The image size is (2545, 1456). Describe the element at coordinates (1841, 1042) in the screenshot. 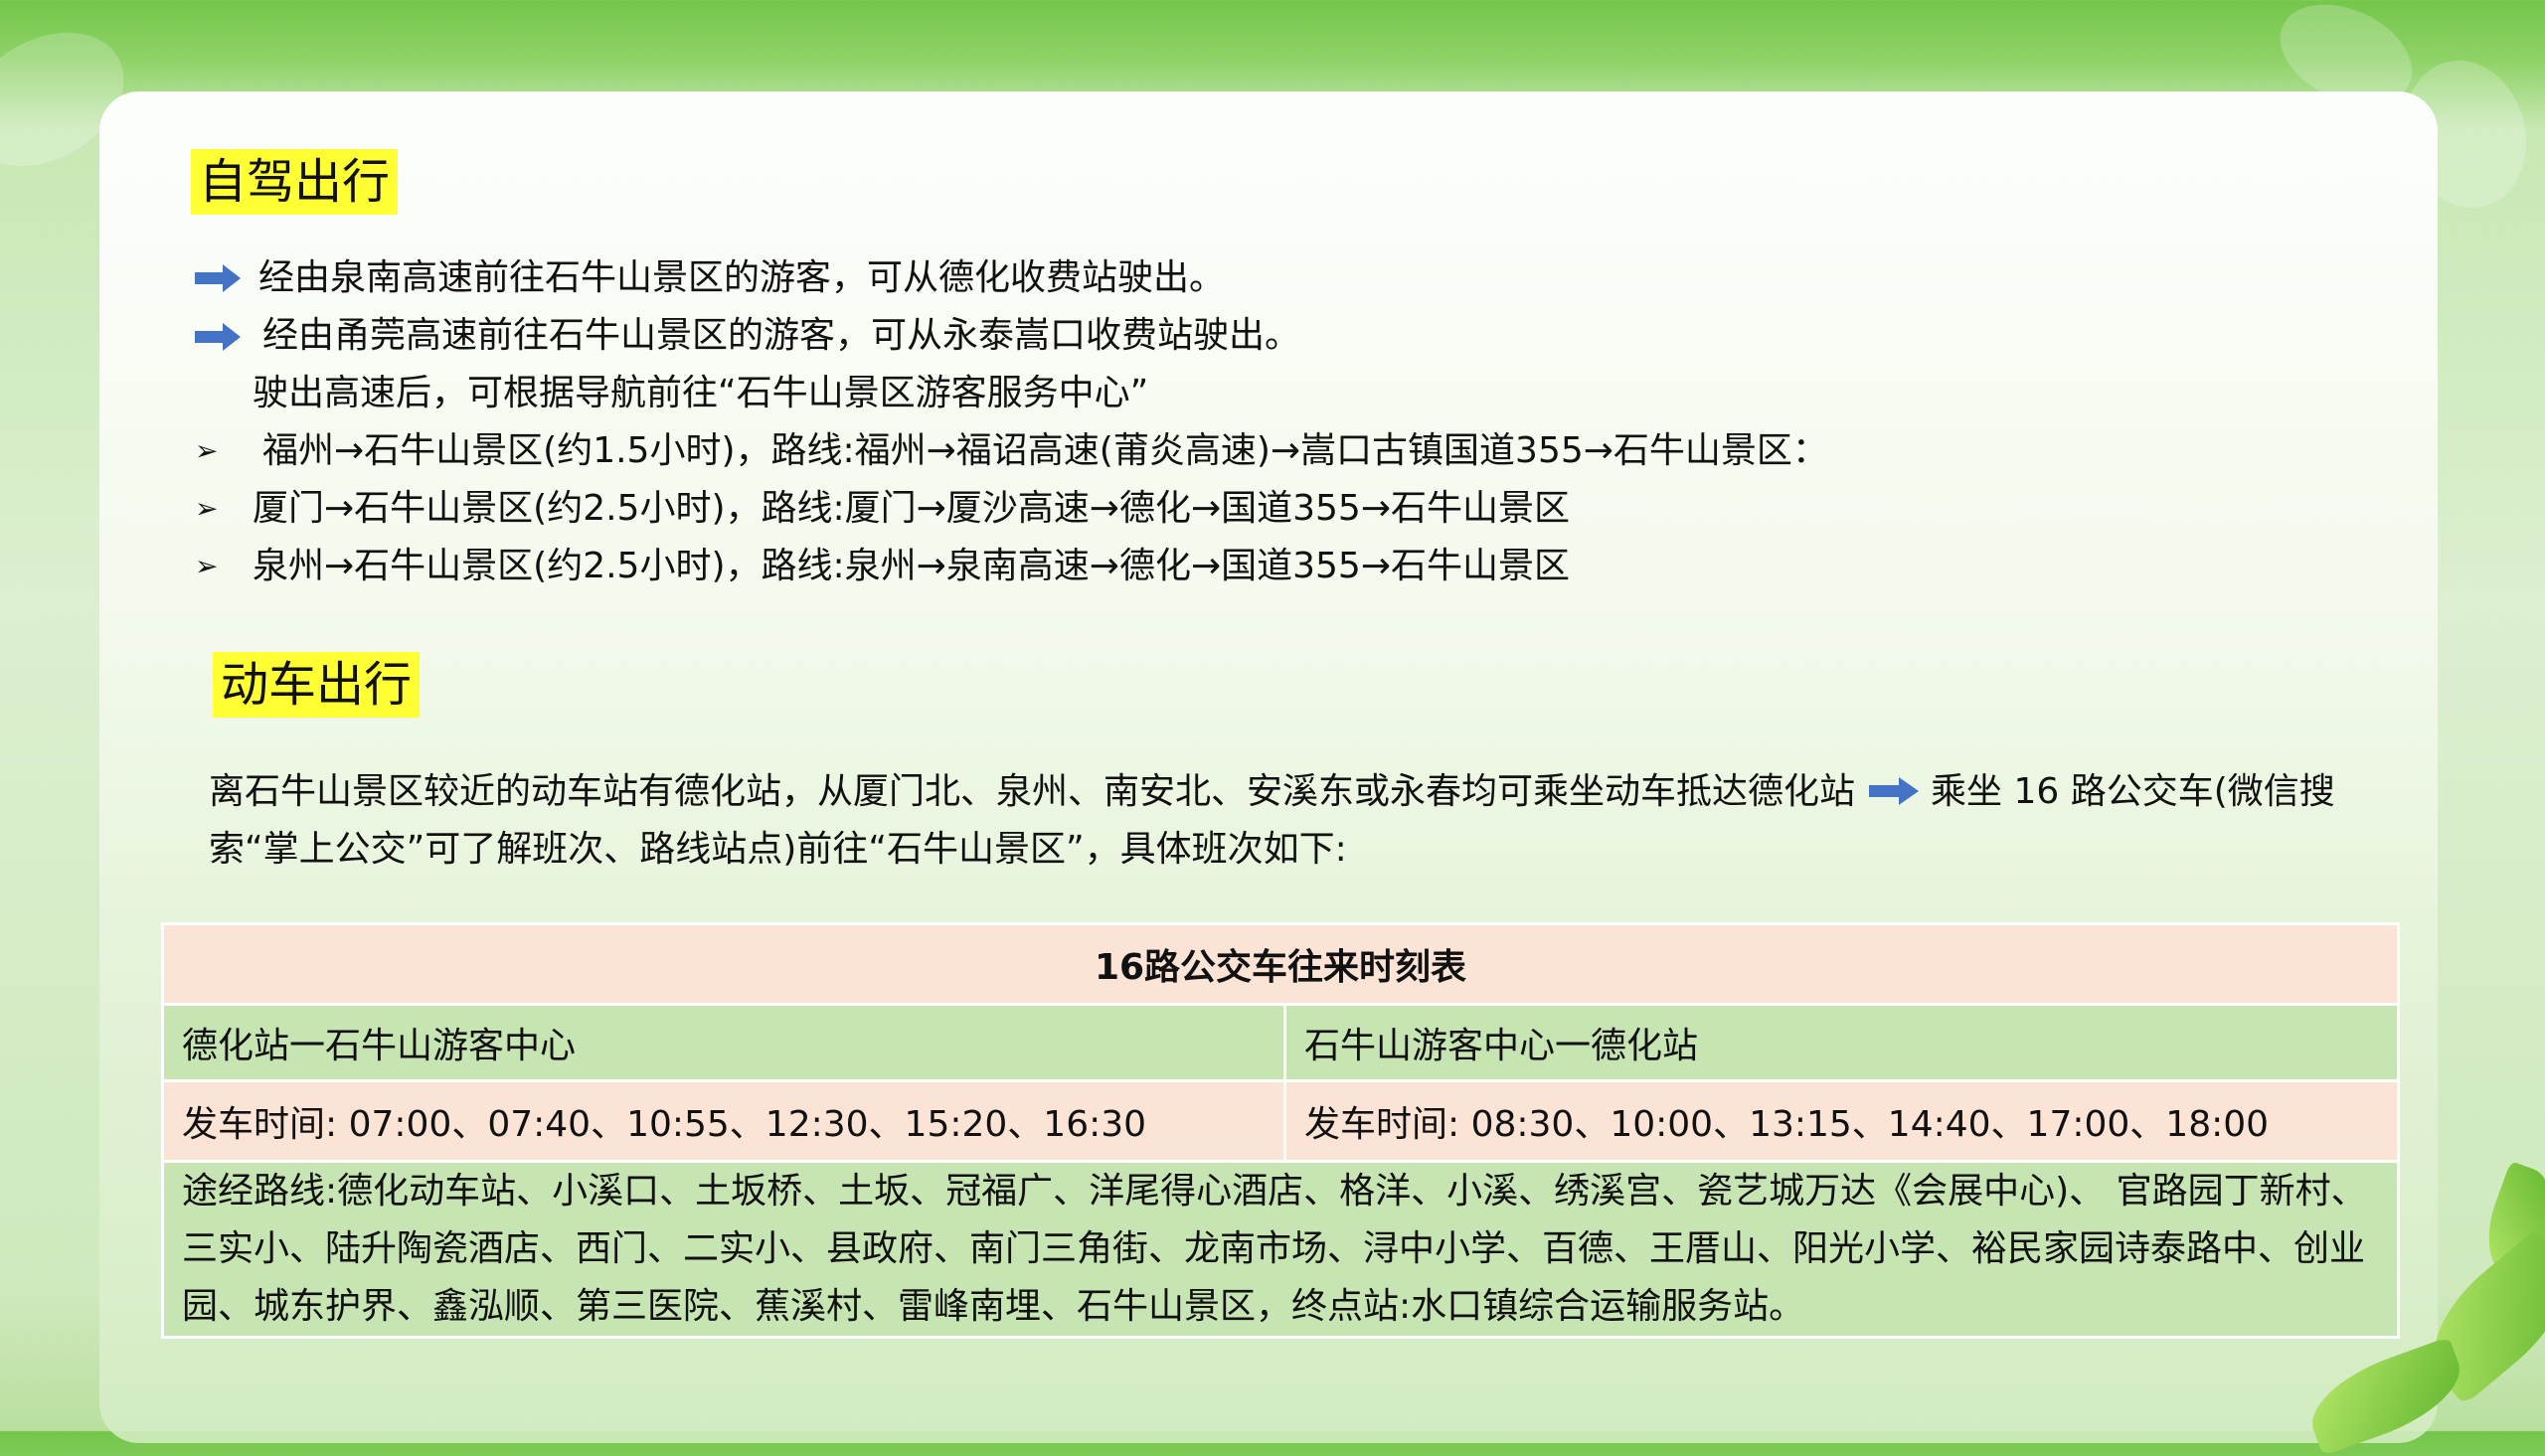

I see `direction-return: 石牛山游客中心一德化站` at that location.